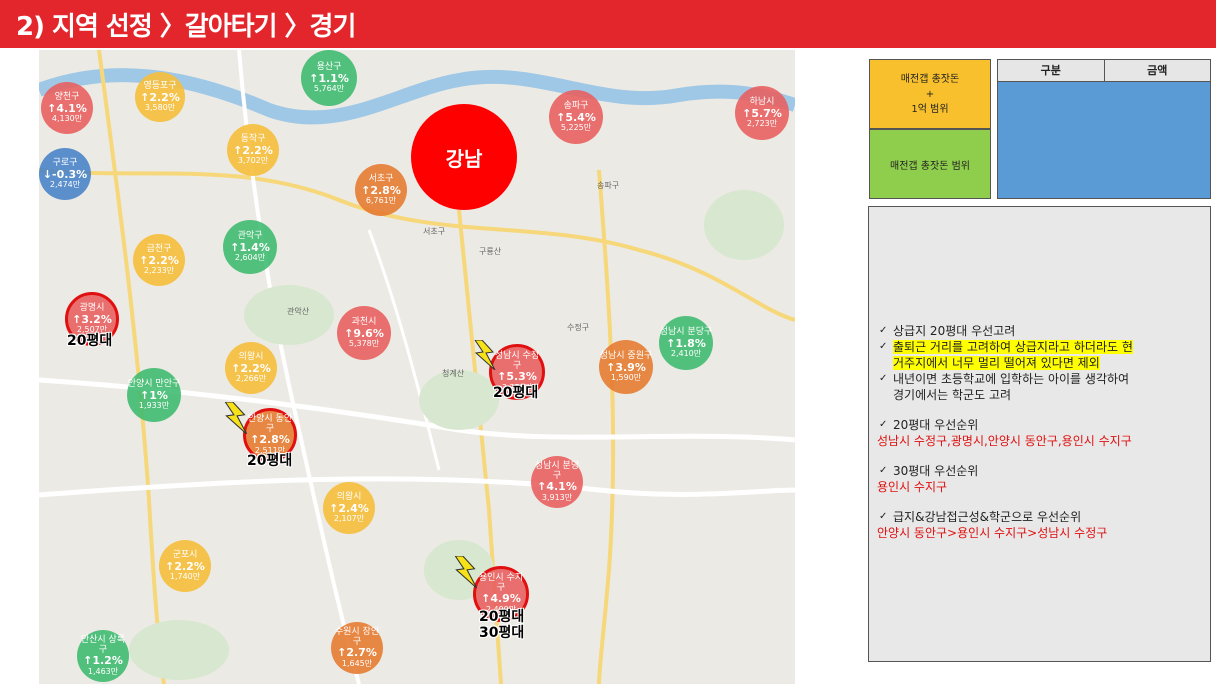 The height and width of the screenshot is (684, 1216). What do you see at coordinates (251, 378) in the screenshot?
I see `district-amount: 2,266만` at bounding box center [251, 378].